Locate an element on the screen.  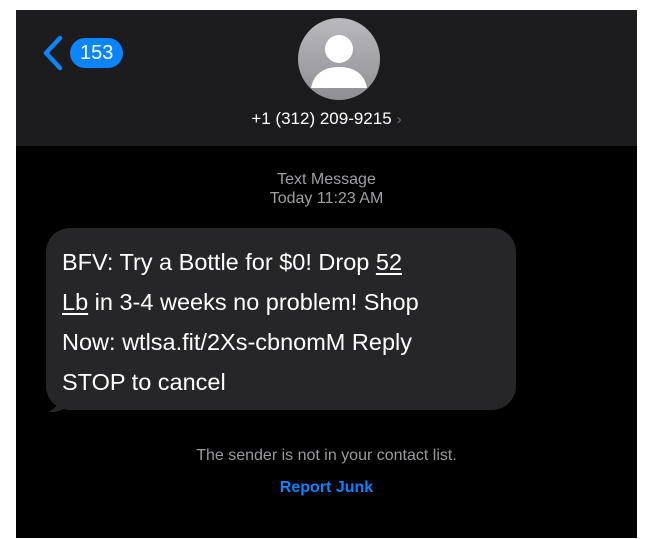
contact-avatar is located at coordinates (339, 59).